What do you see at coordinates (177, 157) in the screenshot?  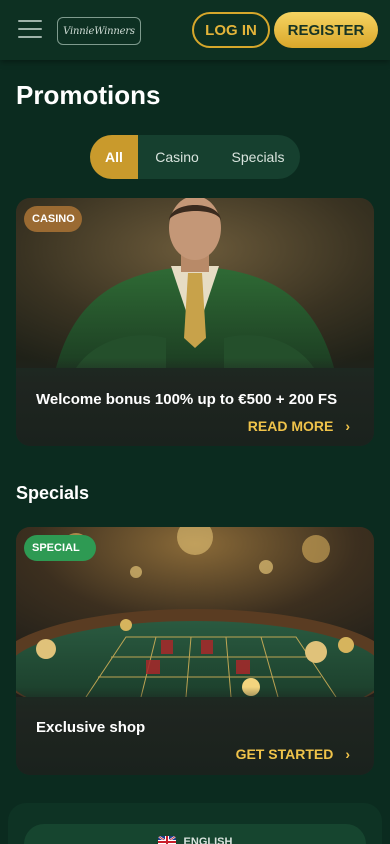 I see `tab-casino: Casino` at bounding box center [177, 157].